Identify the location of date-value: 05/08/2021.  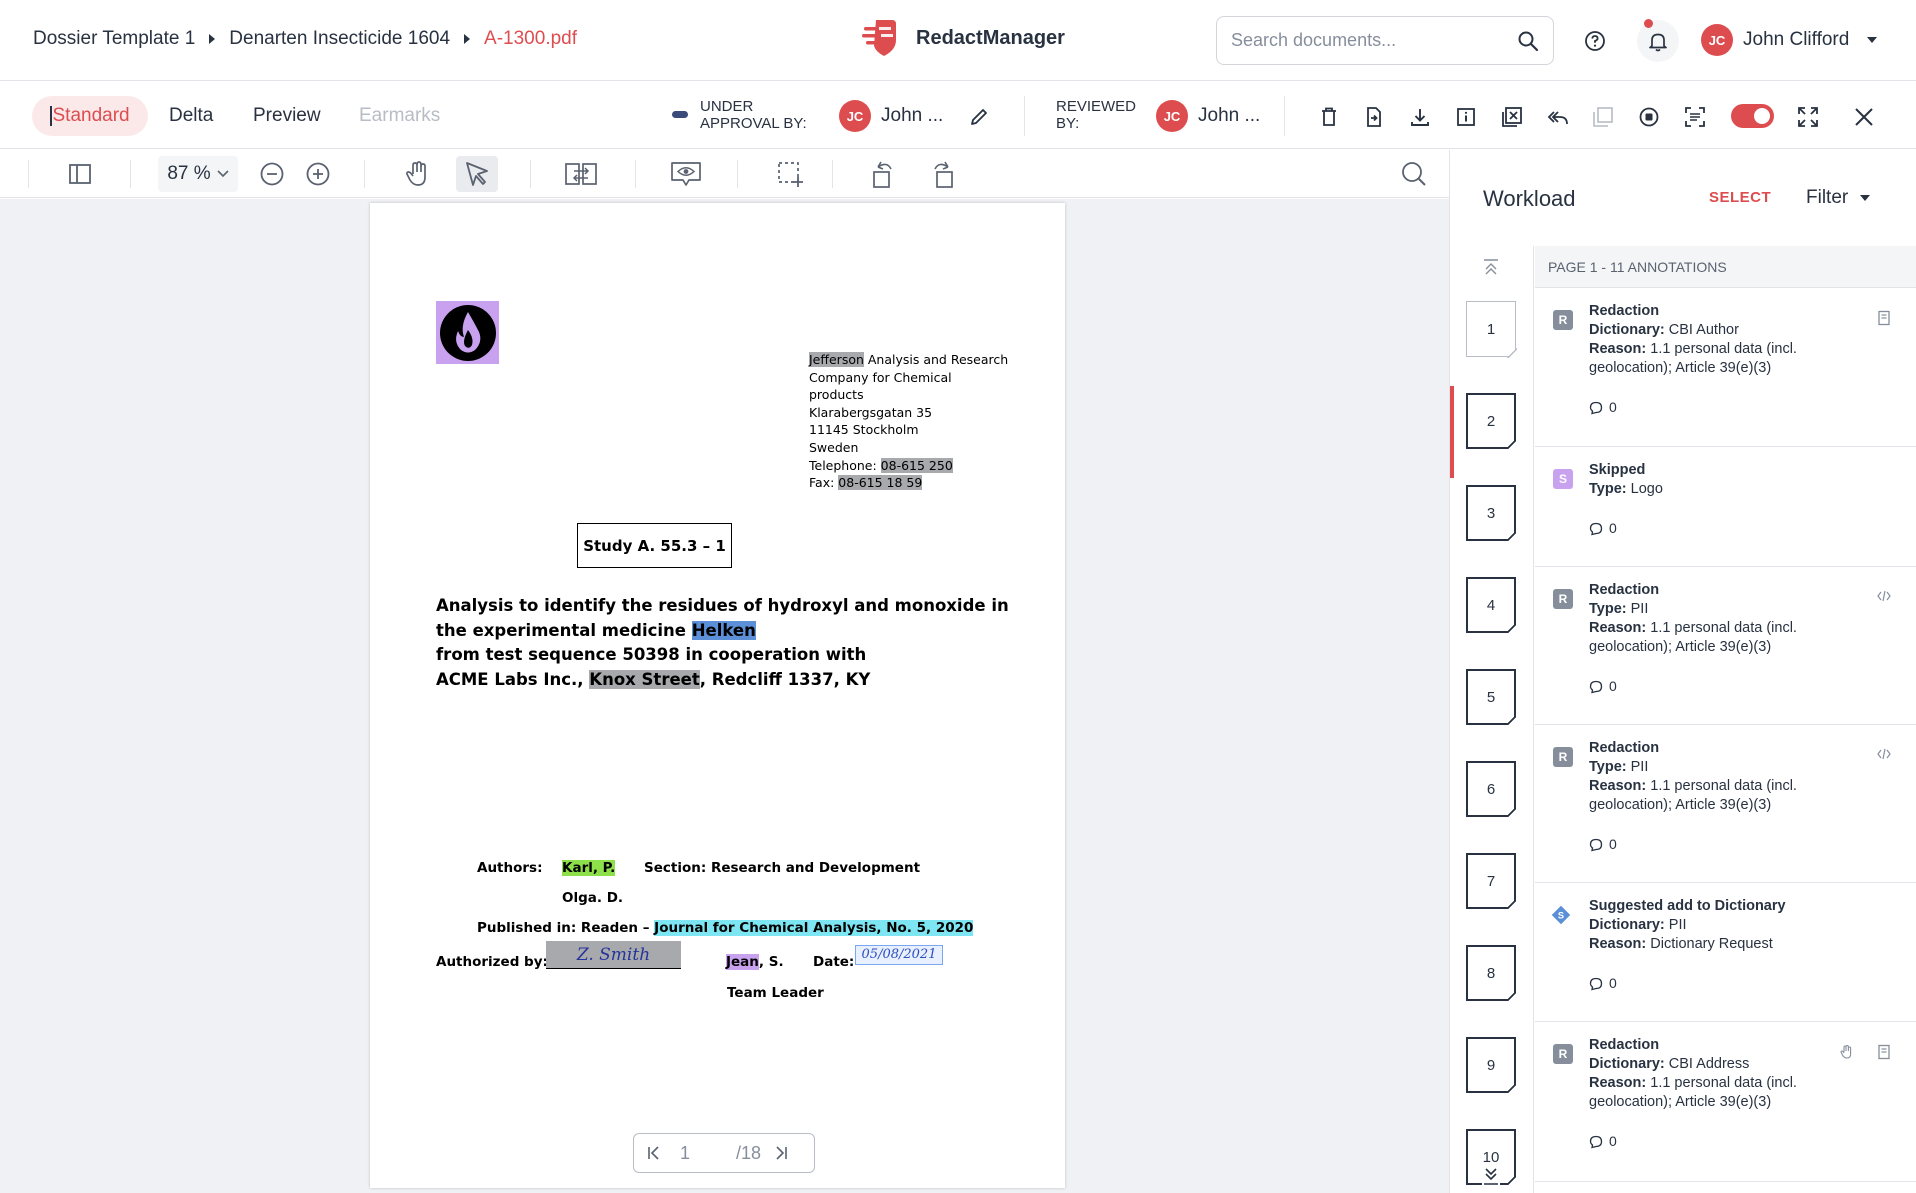
(899, 955).